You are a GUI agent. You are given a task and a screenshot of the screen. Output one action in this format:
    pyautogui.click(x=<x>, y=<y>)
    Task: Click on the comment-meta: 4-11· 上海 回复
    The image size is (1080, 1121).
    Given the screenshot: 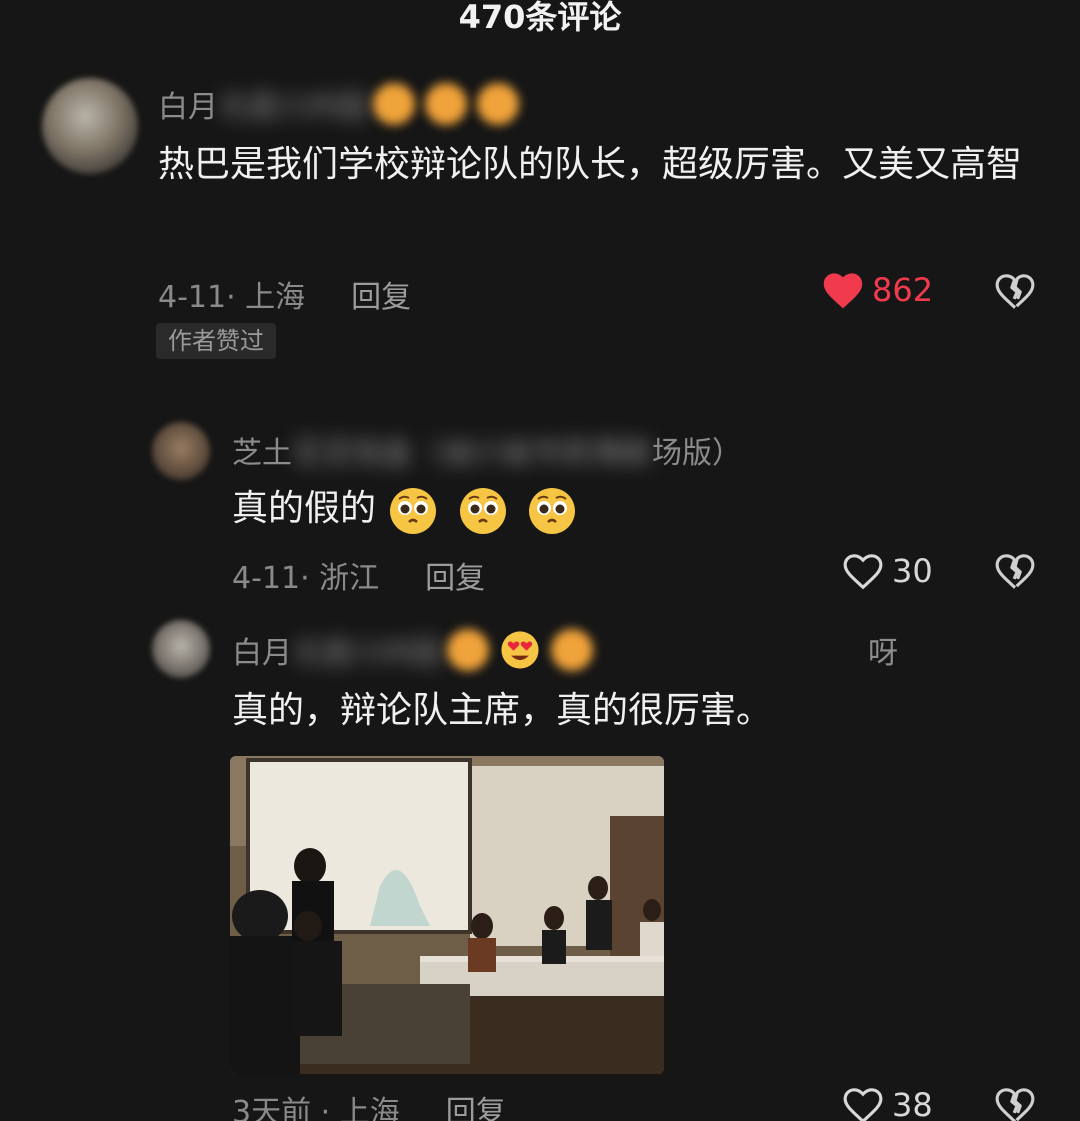 What is the action you would take?
    pyautogui.click(x=284, y=294)
    